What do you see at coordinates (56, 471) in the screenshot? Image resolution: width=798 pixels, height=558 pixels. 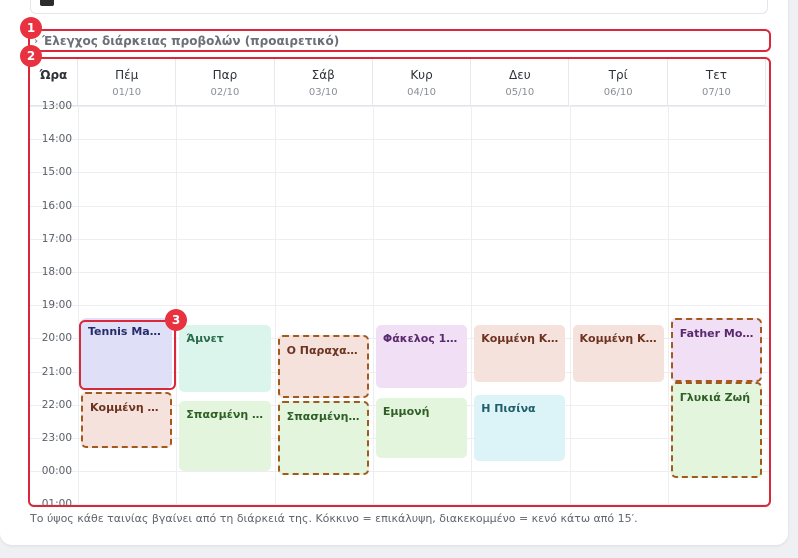 I see `hour-label: 00:00` at bounding box center [56, 471].